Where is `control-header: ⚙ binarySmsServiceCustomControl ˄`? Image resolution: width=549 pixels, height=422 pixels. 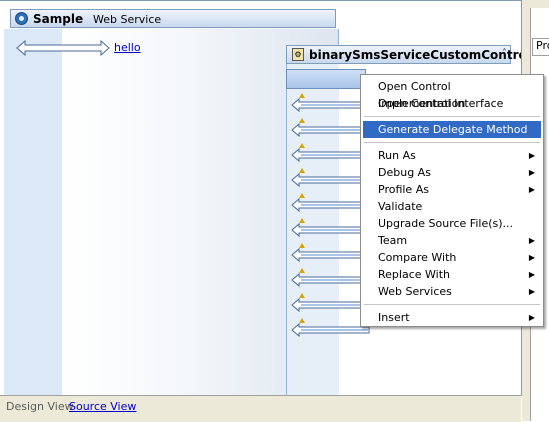 control-header: ⚙ binarySmsServiceCustomControl ˄ is located at coordinates (403, 54).